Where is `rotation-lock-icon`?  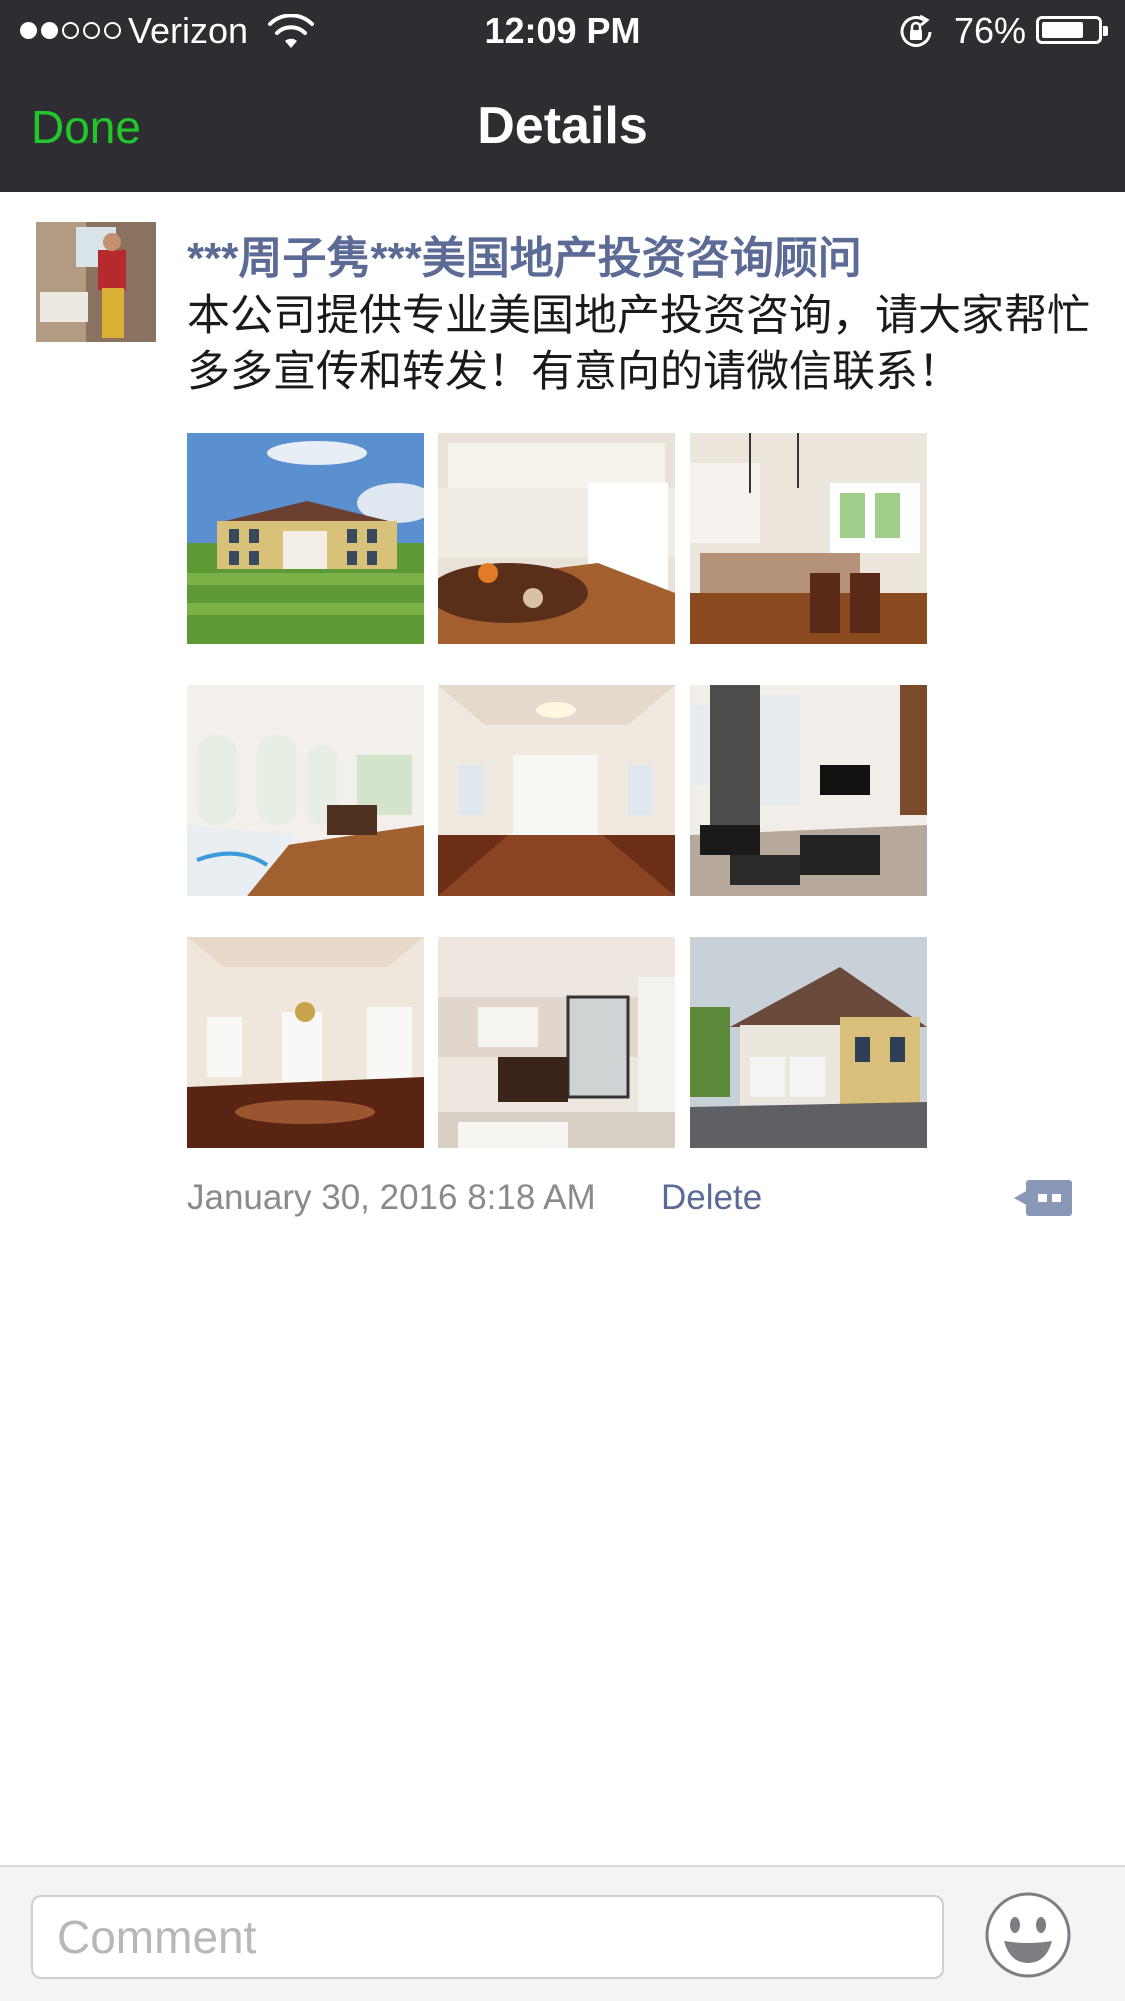
rotation-lock-icon is located at coordinates (916, 30).